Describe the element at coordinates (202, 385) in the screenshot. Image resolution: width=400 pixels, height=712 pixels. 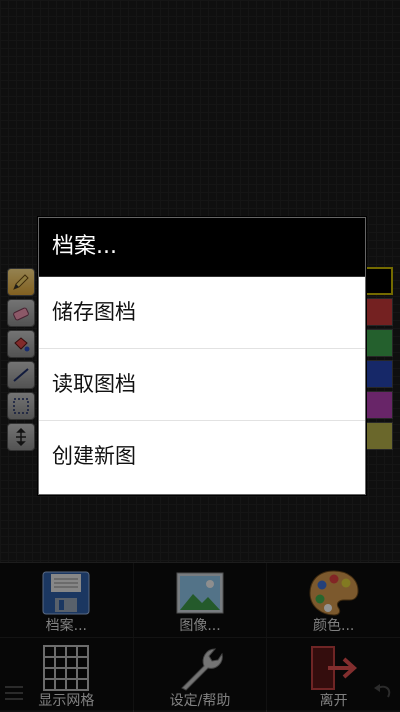
I see `load-image-option: 读取图档` at that location.